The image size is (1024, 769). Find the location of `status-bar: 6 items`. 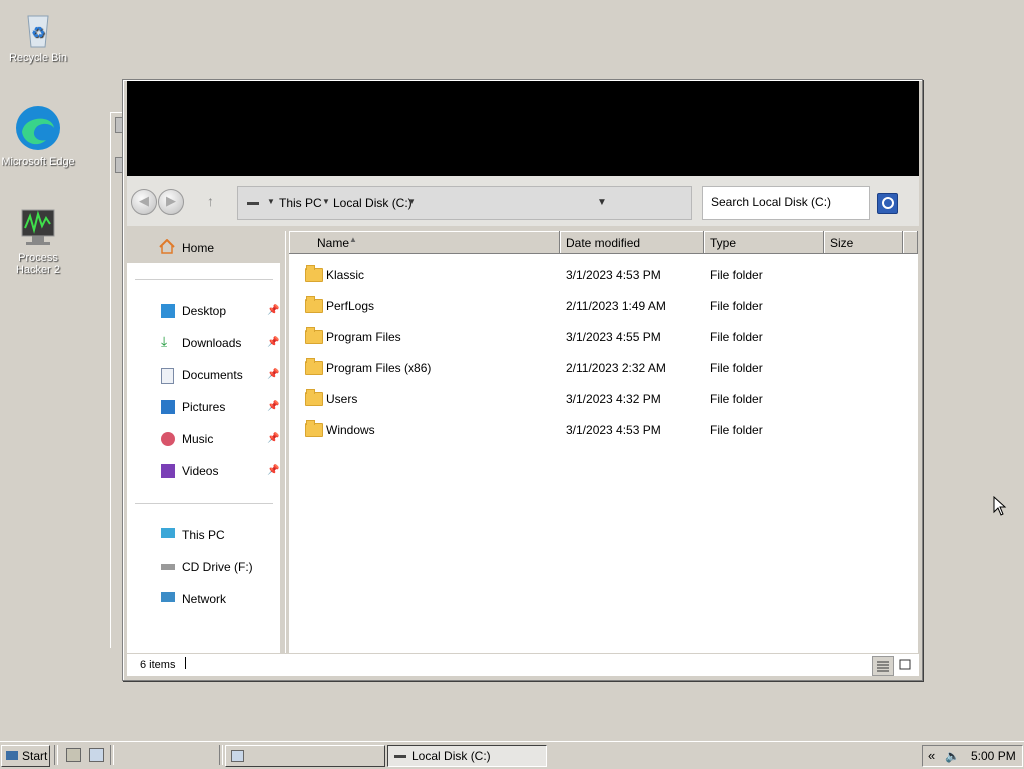

status-bar: 6 items is located at coordinates (523, 665).